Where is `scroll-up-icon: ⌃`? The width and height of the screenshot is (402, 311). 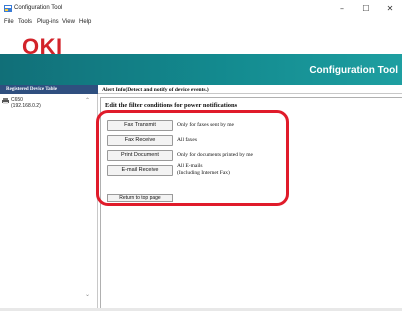
scroll-up-icon: ⌃ is located at coordinates (87, 100).